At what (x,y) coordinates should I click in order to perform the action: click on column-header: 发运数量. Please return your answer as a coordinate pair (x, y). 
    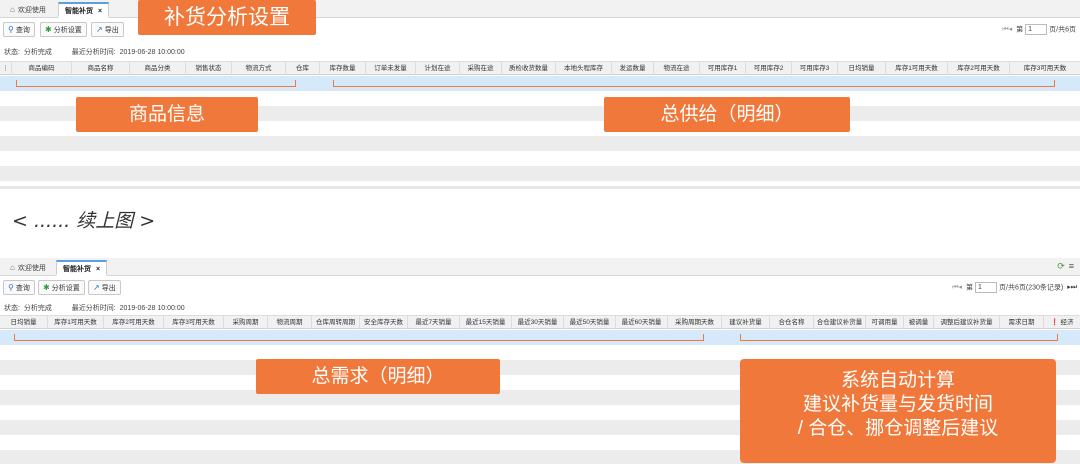
    Looking at the image, I should click on (633, 68).